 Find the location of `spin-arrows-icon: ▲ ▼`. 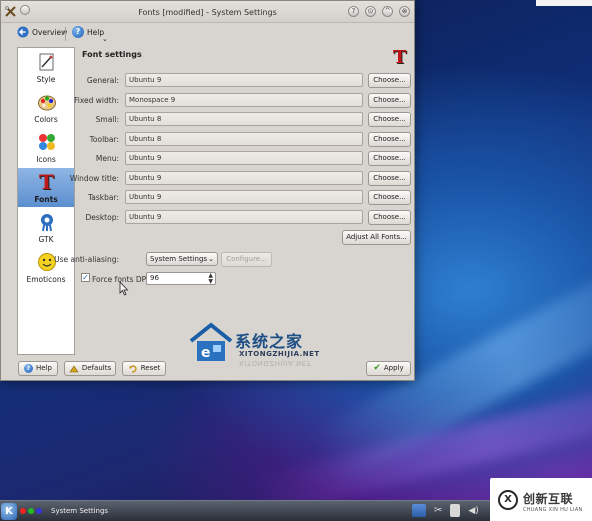

spin-arrows-icon: ▲ ▼ is located at coordinates (210, 279).